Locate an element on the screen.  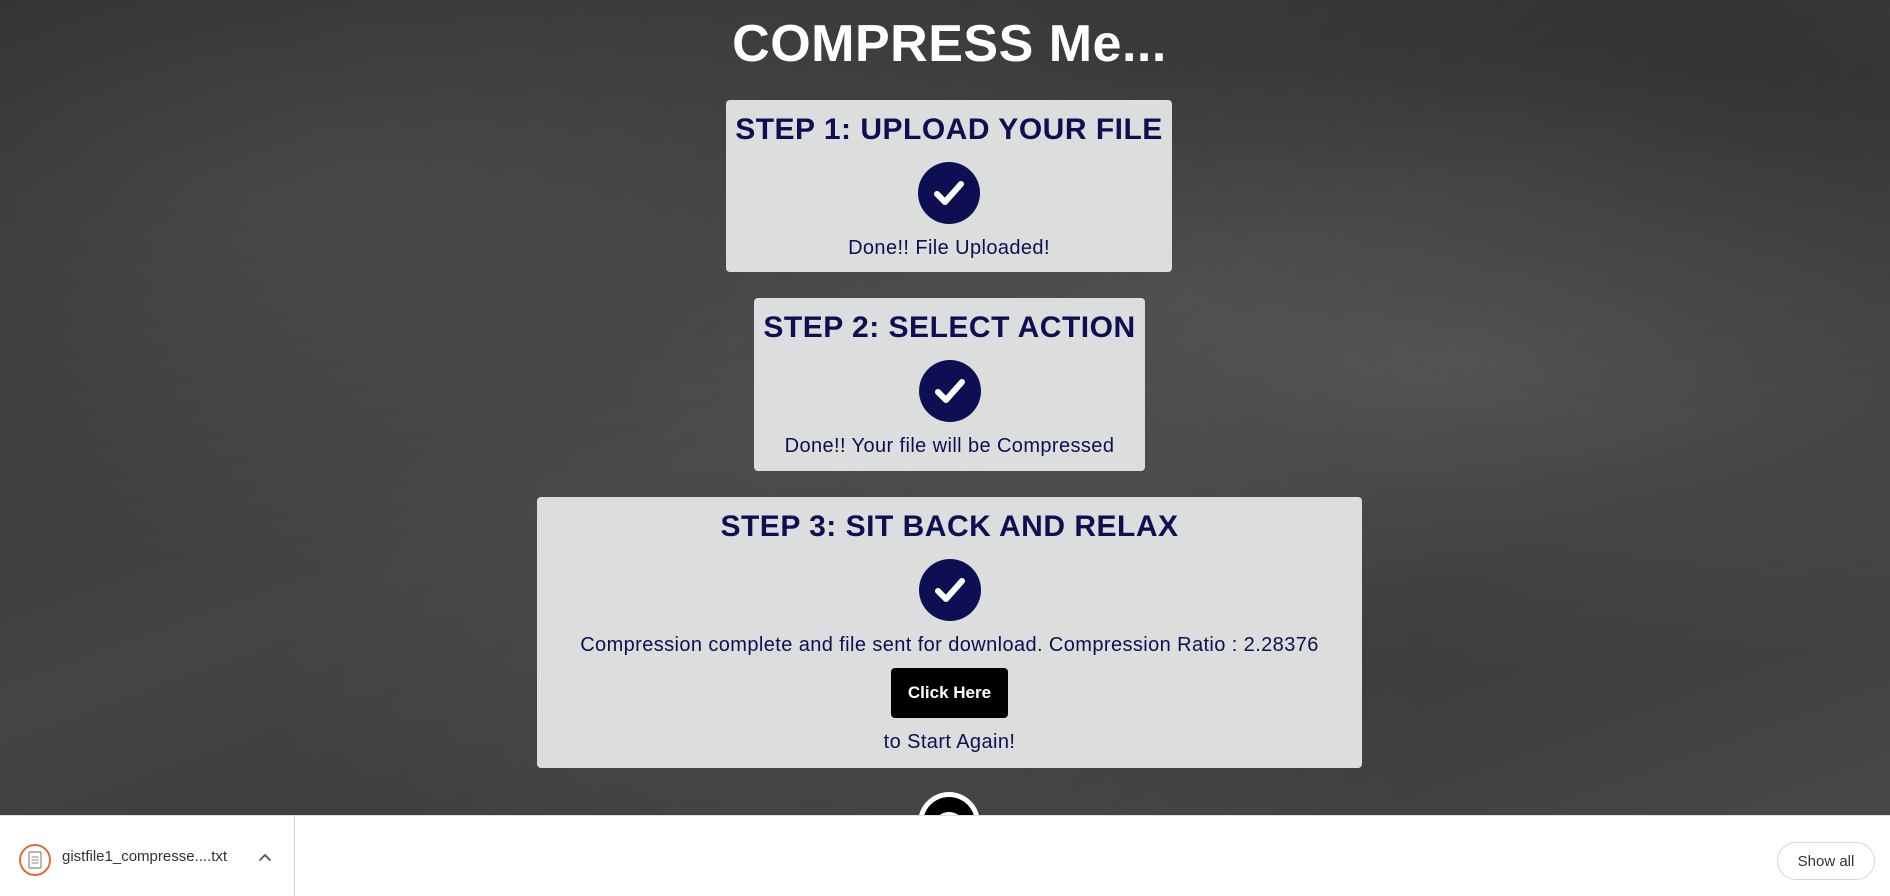
chevron-up-icon is located at coordinates (265, 858).